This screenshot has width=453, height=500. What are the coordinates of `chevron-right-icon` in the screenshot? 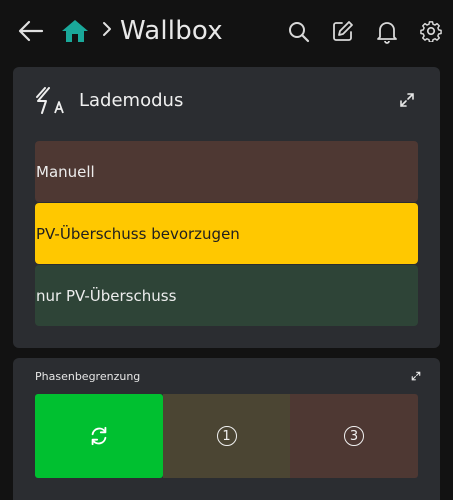 It's located at (107, 29).